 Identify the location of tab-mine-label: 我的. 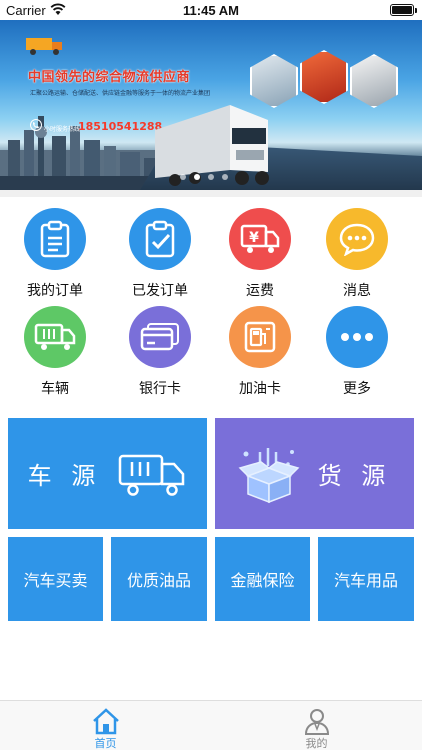
(316, 743).